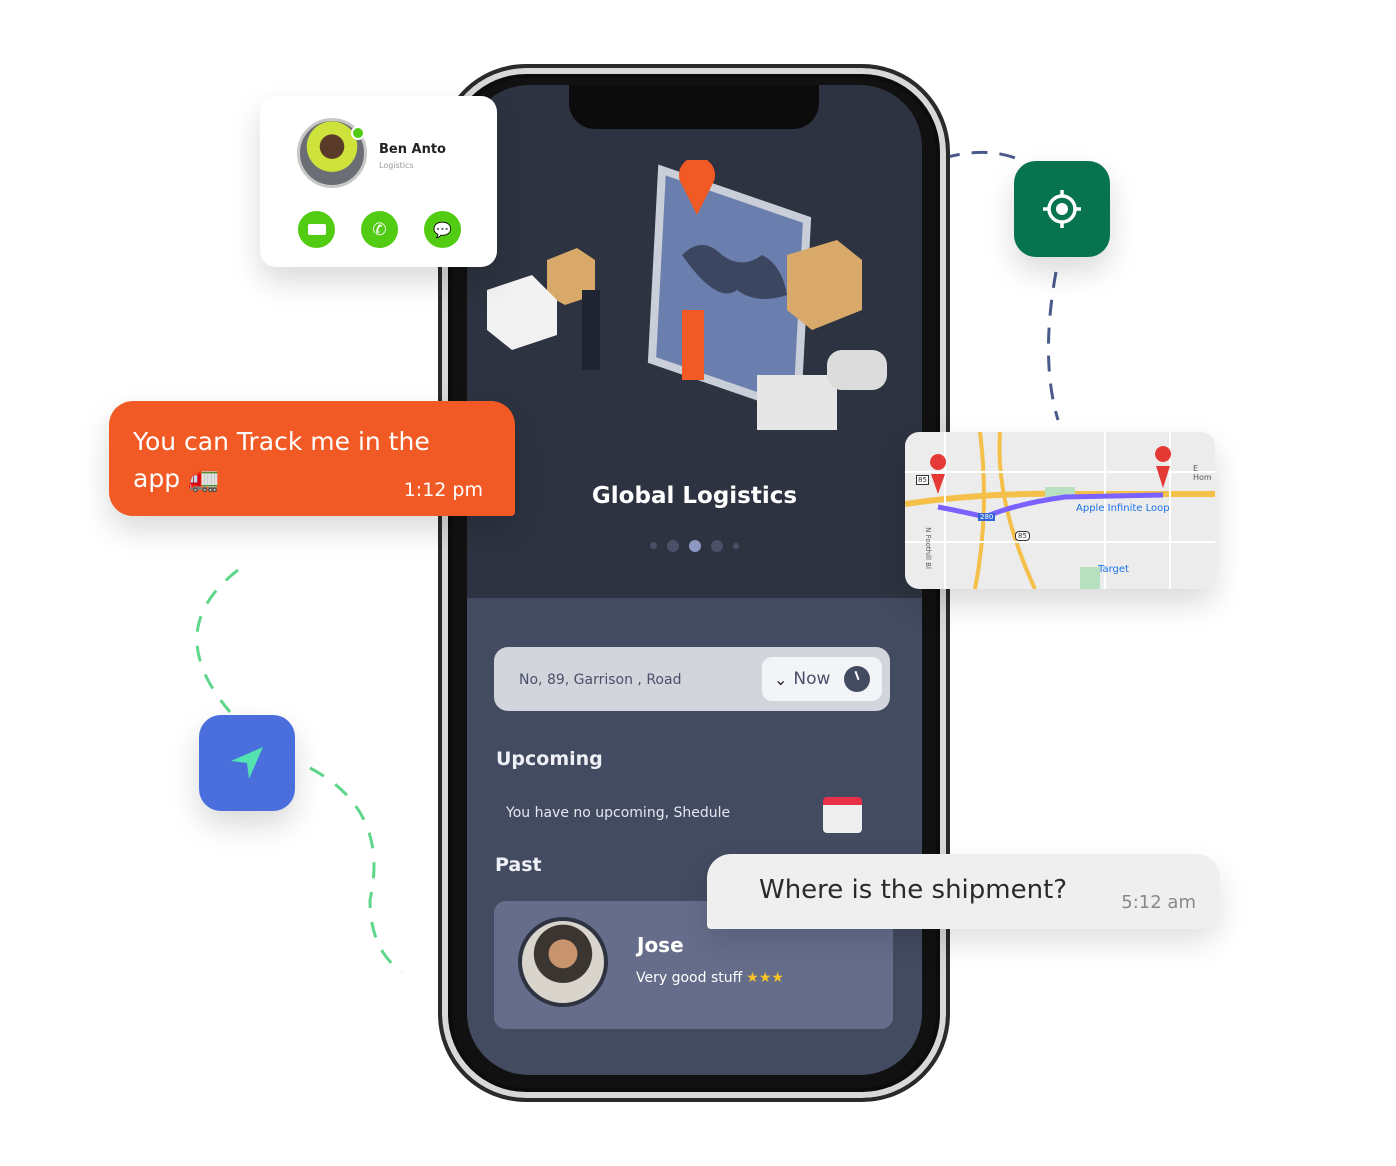  I want to click on crosshair-icon, so click(1062, 209).